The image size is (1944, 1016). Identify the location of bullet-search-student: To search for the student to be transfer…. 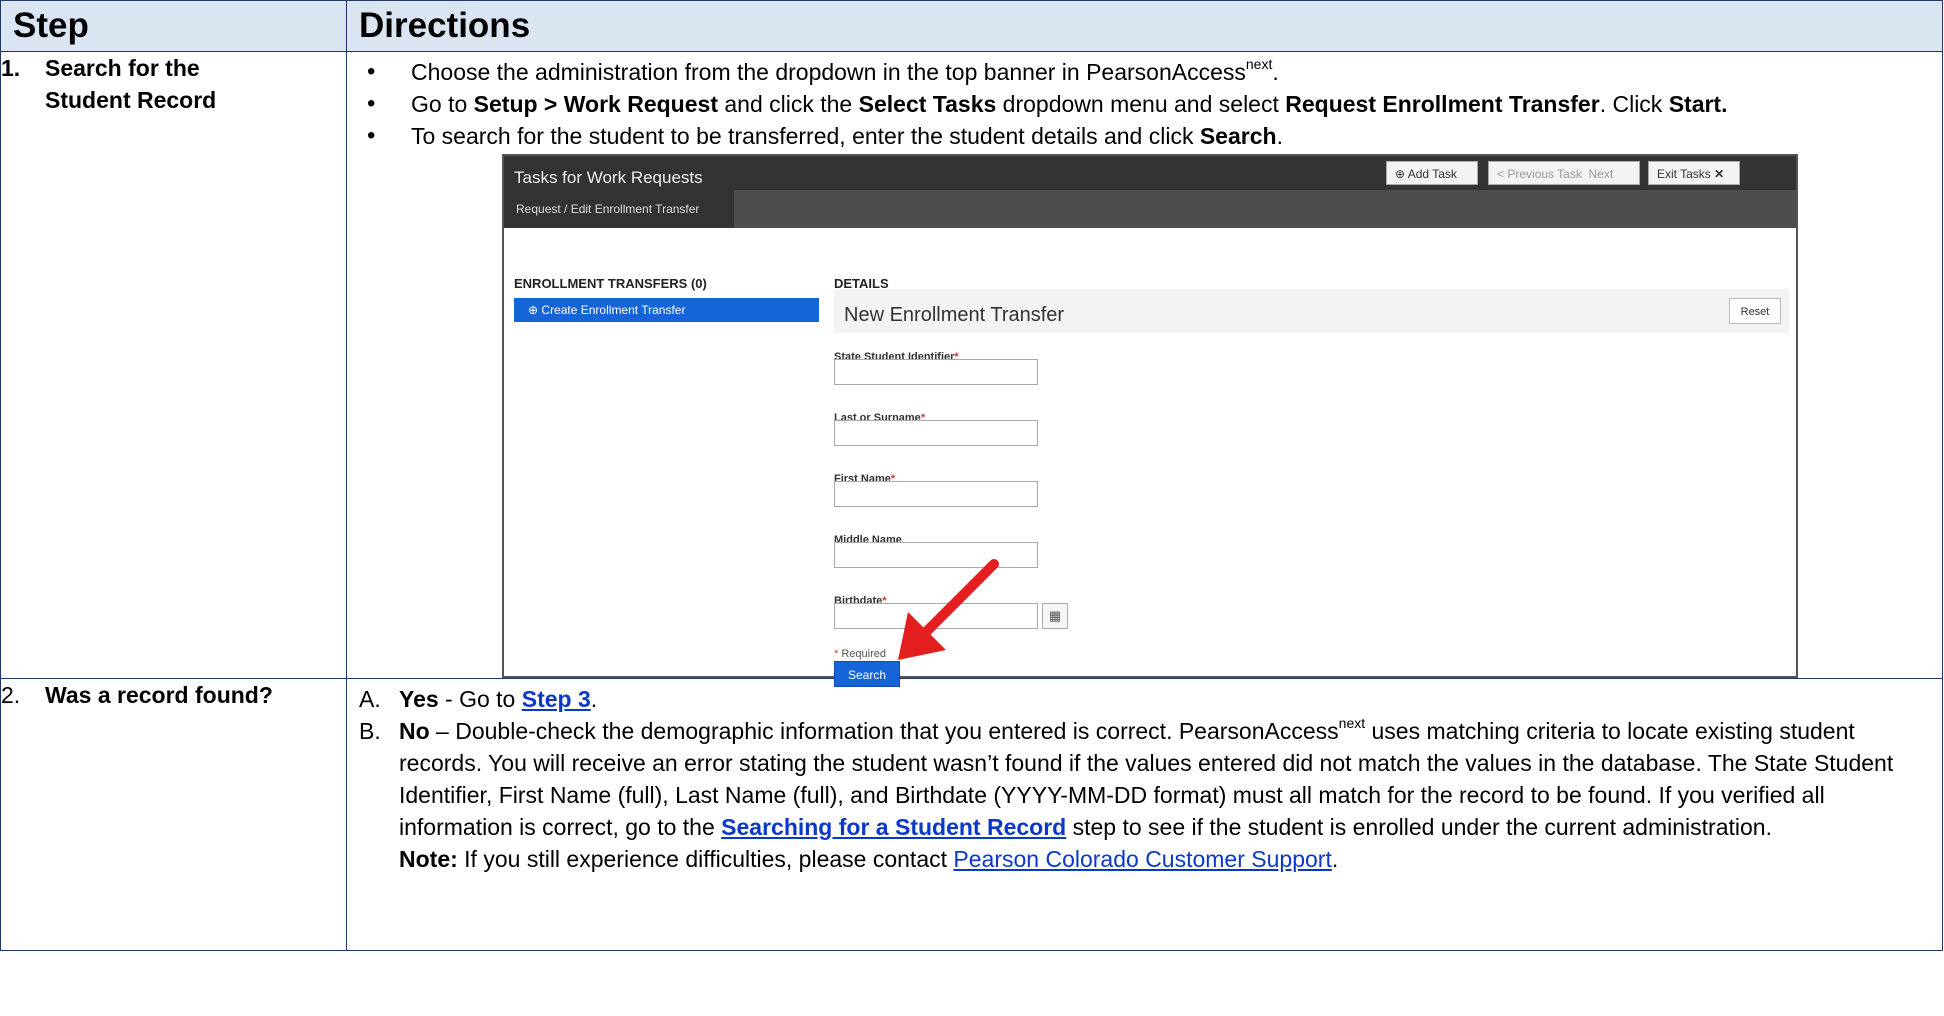
(1144, 136).